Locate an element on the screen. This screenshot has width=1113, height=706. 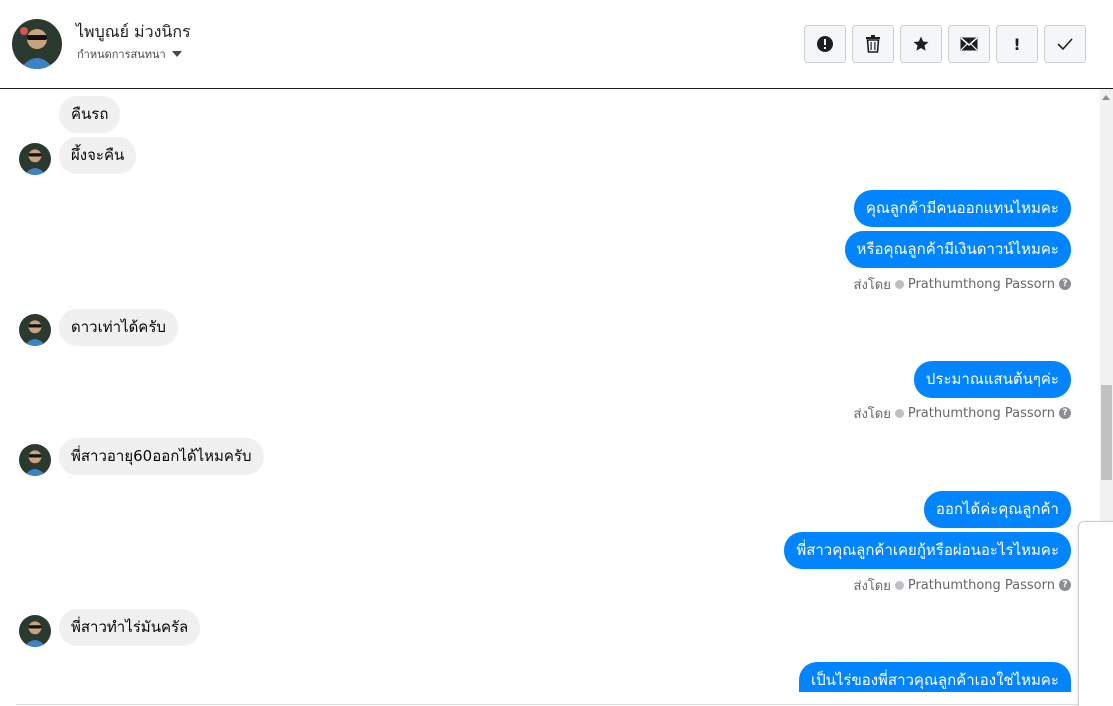
message-incoming: พี่สาวทำไร่มันครัล is located at coordinates (130, 627).